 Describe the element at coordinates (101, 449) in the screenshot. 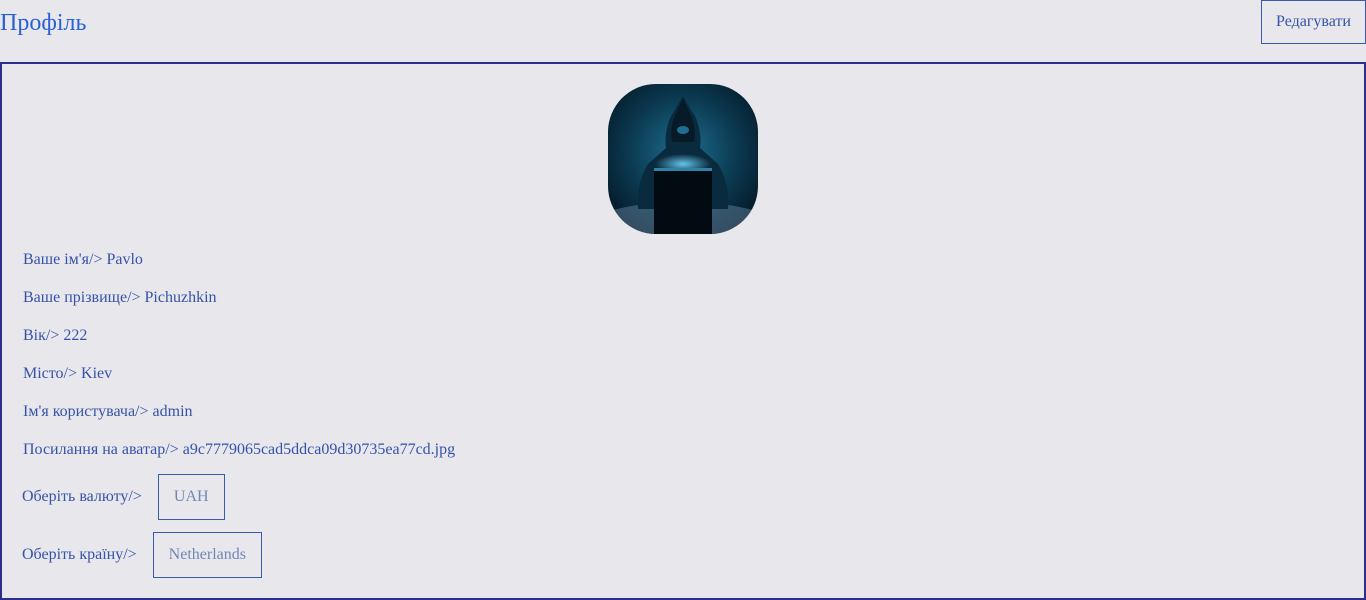

I see `field-label: Посилання на аватар/>` at that location.